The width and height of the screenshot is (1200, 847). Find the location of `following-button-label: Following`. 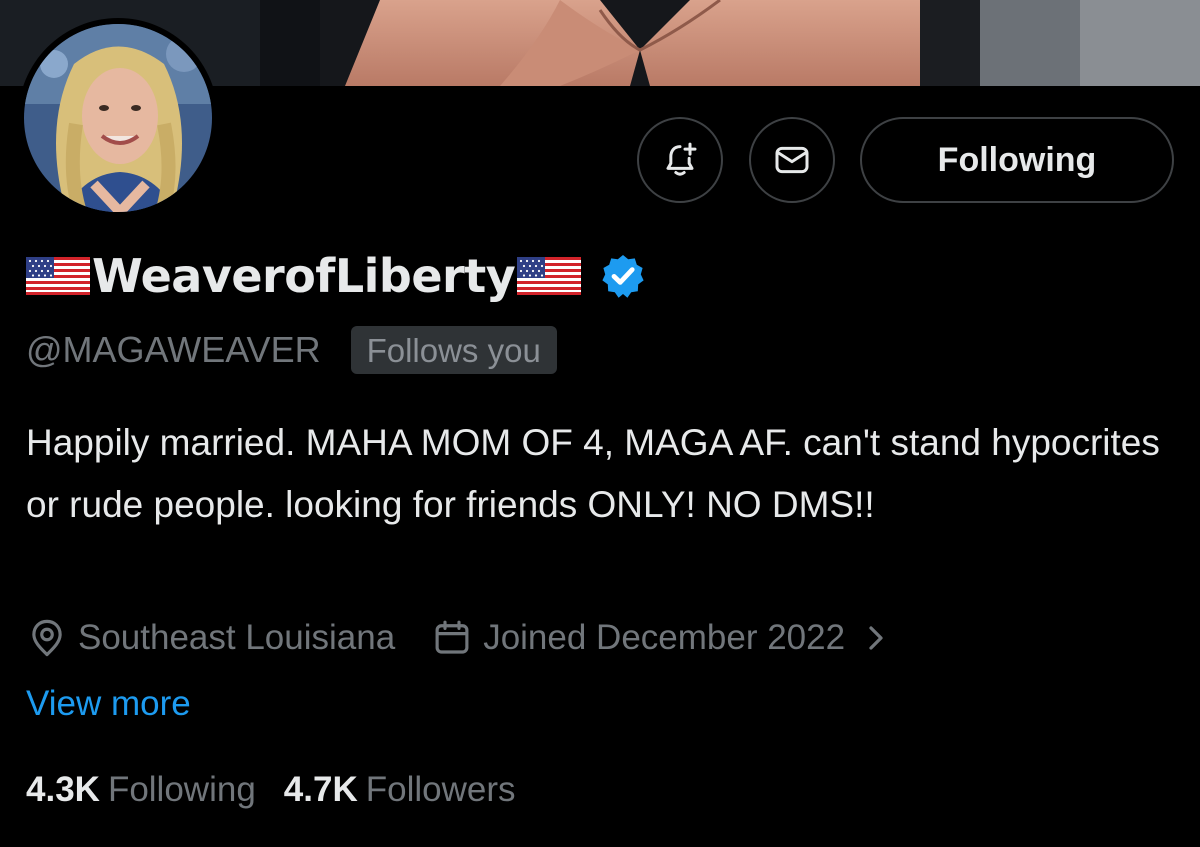

following-button-label: Following is located at coordinates (1017, 159).